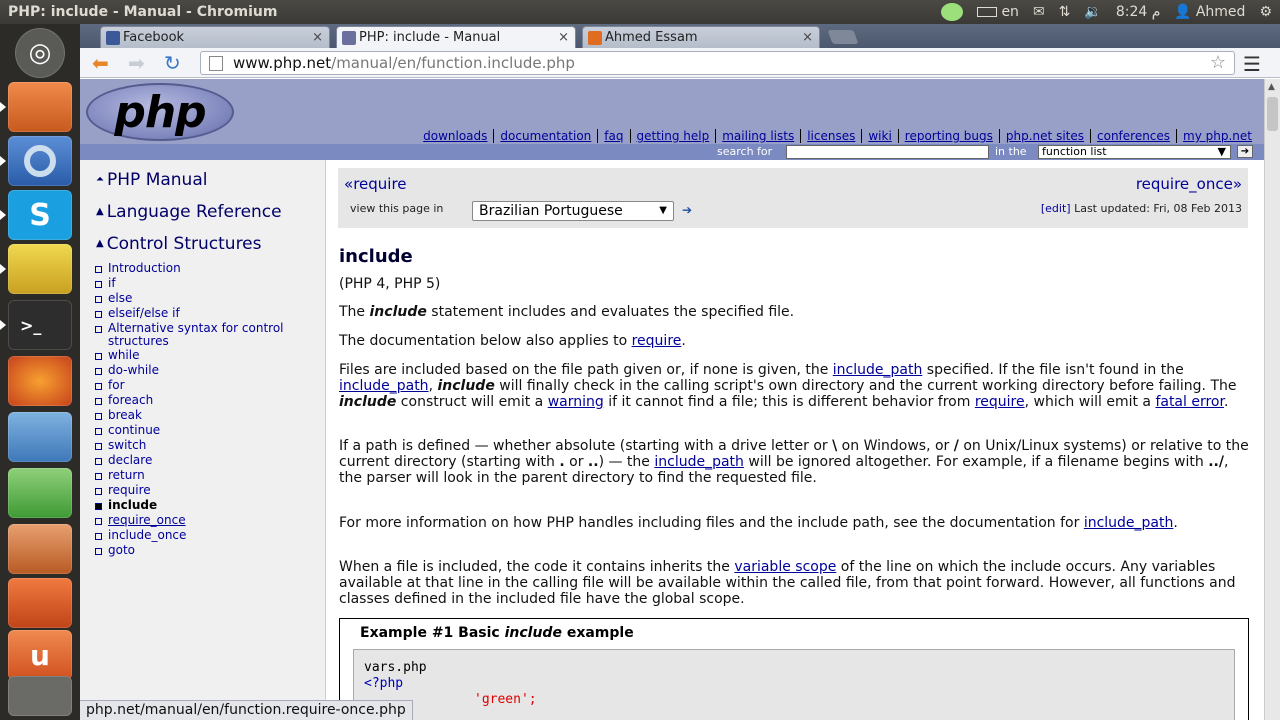  What do you see at coordinates (195, 550) in the screenshot?
I see `sidebar-item-goto: goto` at bounding box center [195, 550].